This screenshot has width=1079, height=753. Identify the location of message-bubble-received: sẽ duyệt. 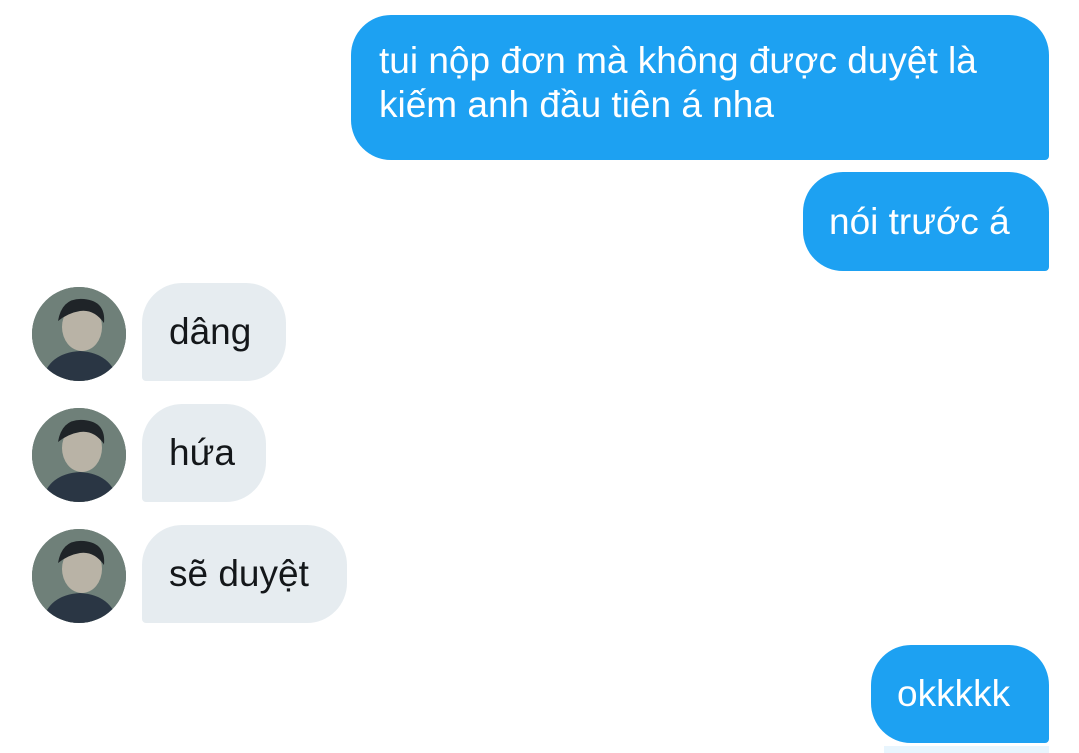
(244, 574).